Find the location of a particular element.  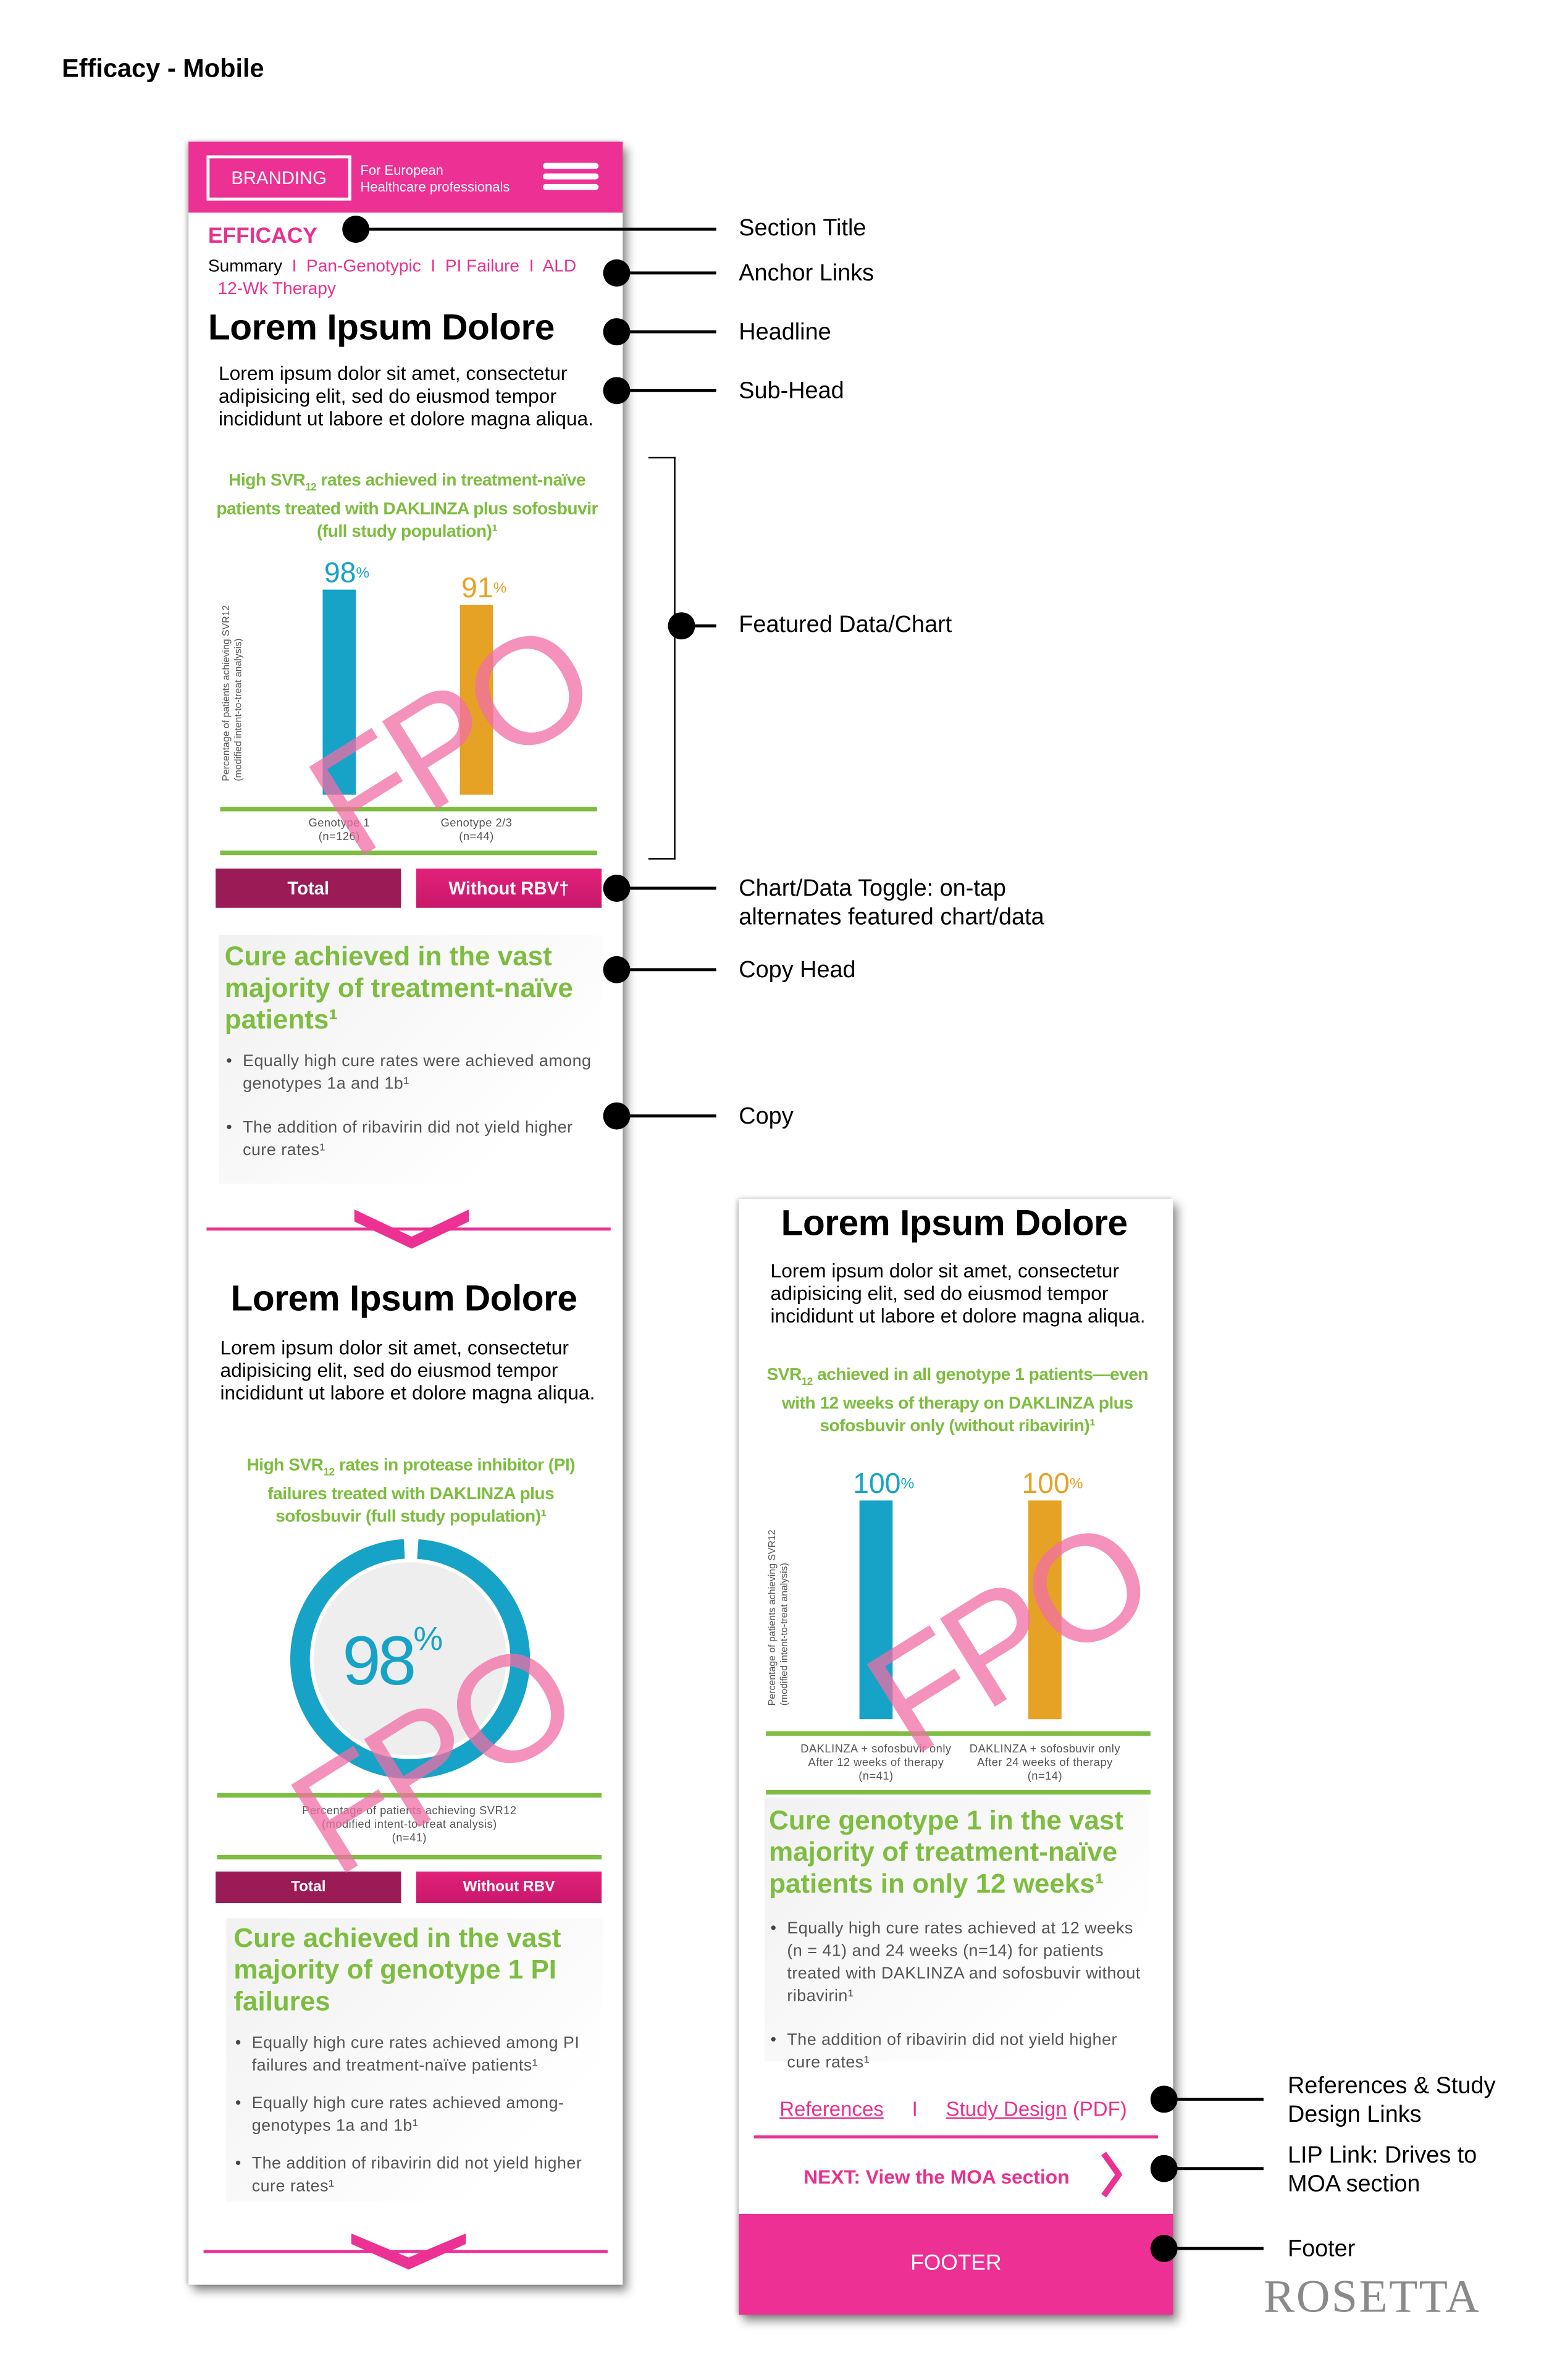

annotation-label: Footer is located at coordinates (1321, 2249).